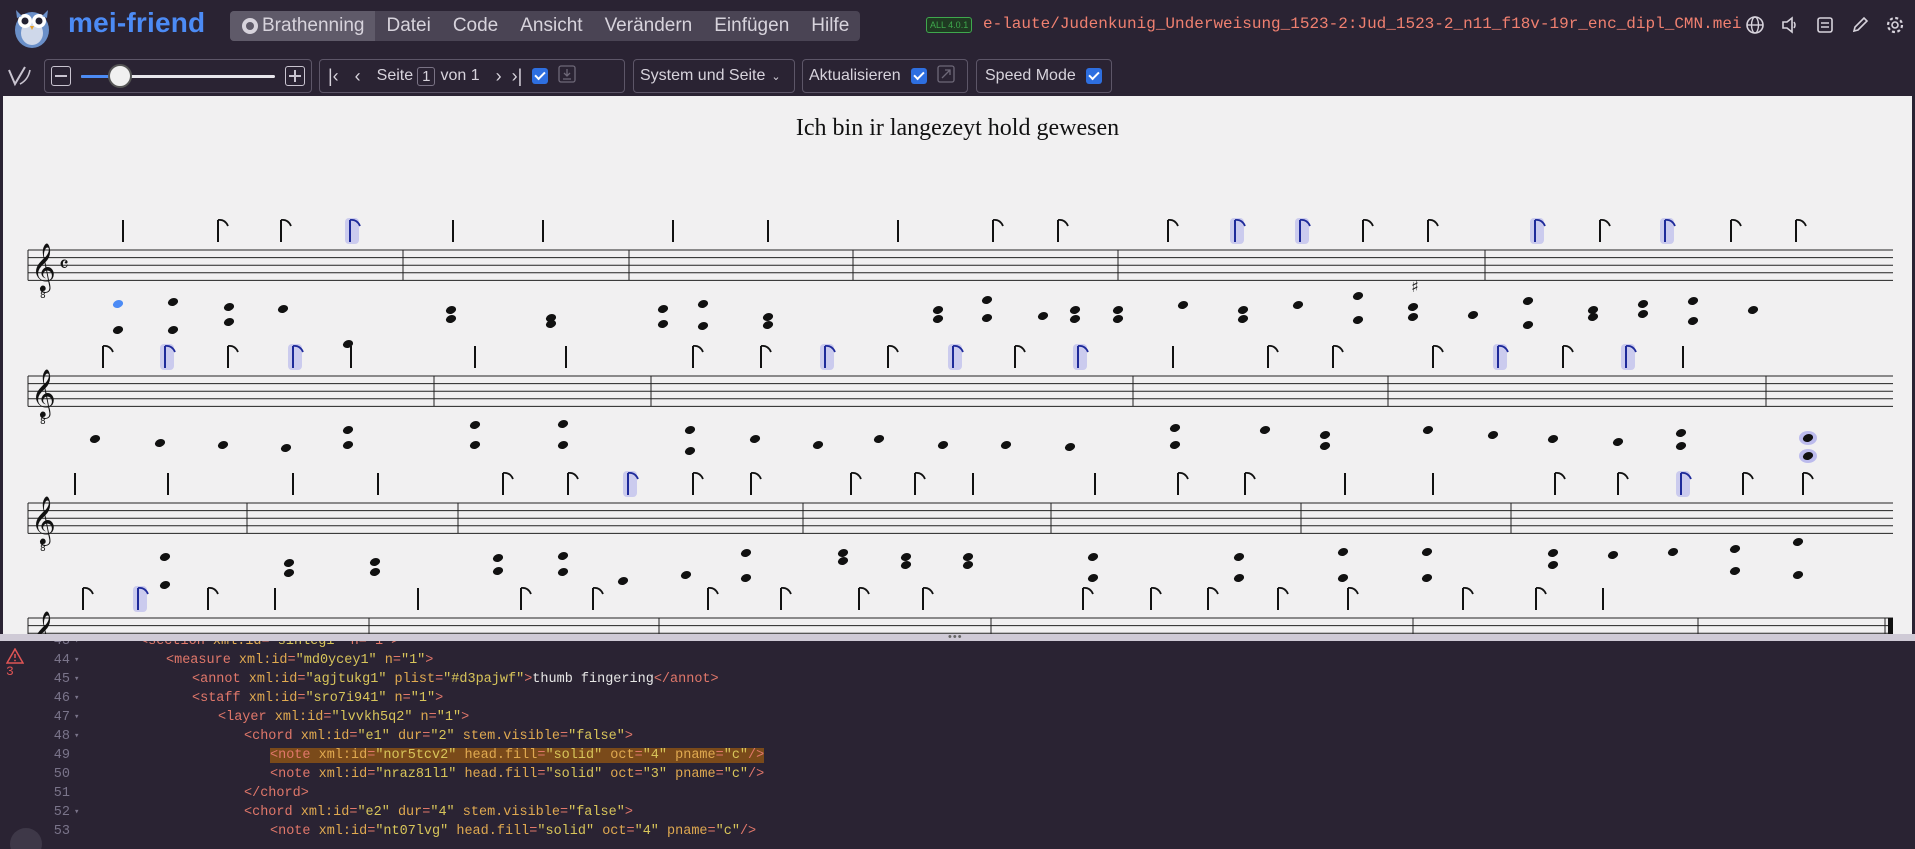  I want to click on code-token: "4", so click(646, 831).